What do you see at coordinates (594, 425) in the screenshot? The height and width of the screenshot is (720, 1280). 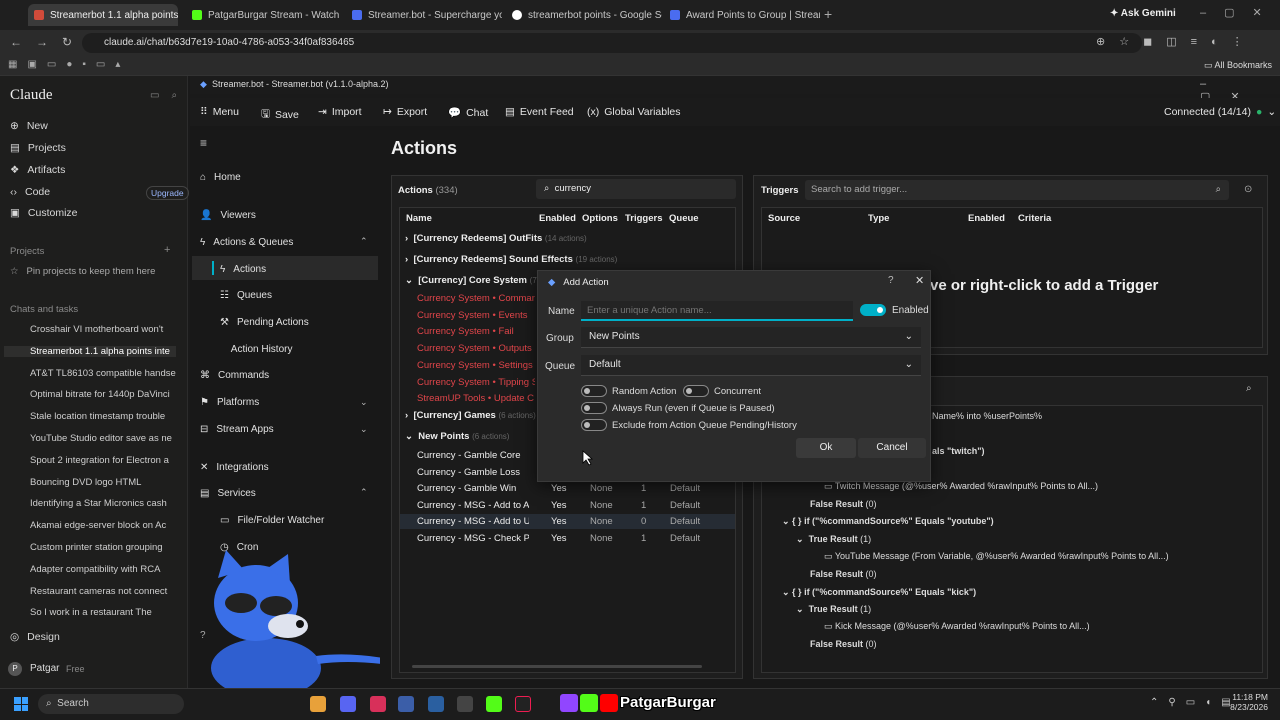 I see `exclude-toggle` at bounding box center [594, 425].